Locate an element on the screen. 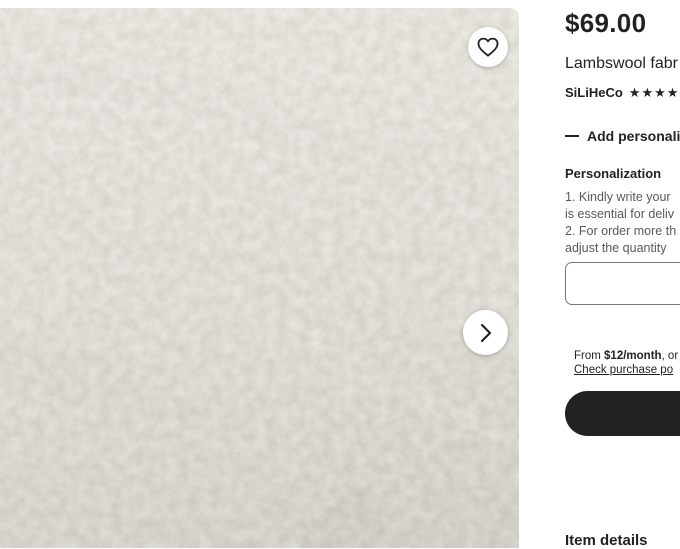 The image size is (680, 549). instruction-line: 2. For order more th is located at coordinates (621, 231).